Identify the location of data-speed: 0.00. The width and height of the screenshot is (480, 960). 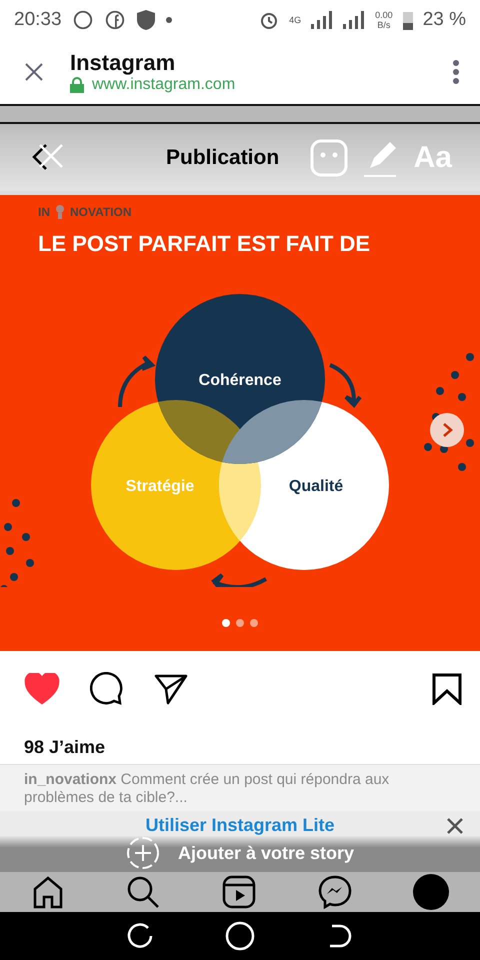
(384, 15).